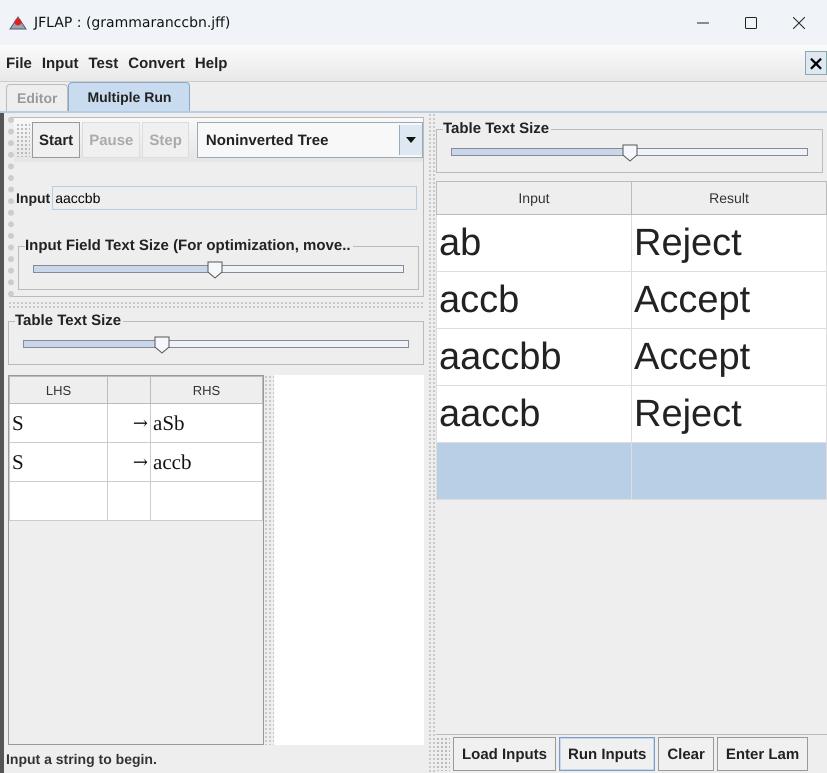 The image size is (827, 773). I want to click on column-header: Result, so click(729, 198).